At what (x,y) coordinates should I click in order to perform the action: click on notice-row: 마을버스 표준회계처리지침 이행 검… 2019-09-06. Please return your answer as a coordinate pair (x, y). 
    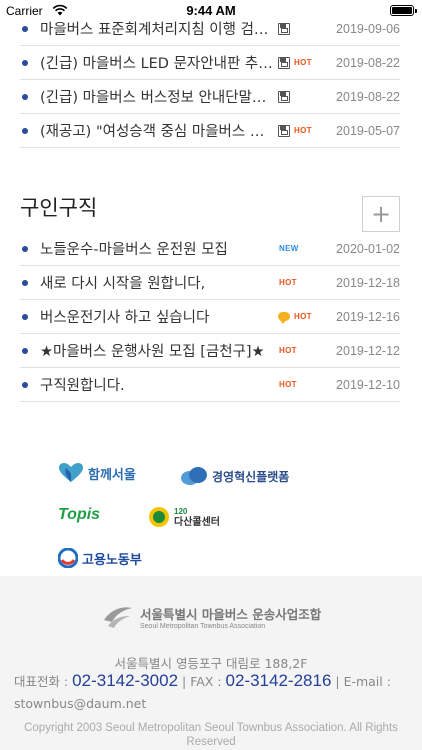
    Looking at the image, I should click on (210, 29).